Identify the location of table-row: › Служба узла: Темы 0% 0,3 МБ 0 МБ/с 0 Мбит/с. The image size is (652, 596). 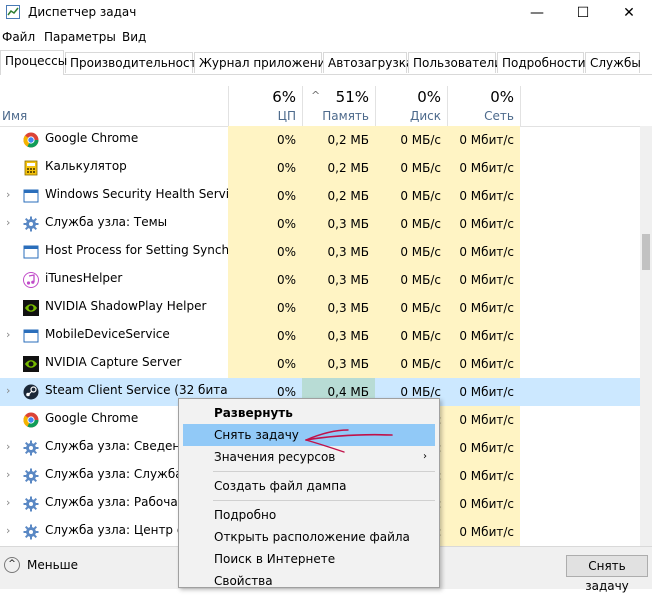
(320, 224).